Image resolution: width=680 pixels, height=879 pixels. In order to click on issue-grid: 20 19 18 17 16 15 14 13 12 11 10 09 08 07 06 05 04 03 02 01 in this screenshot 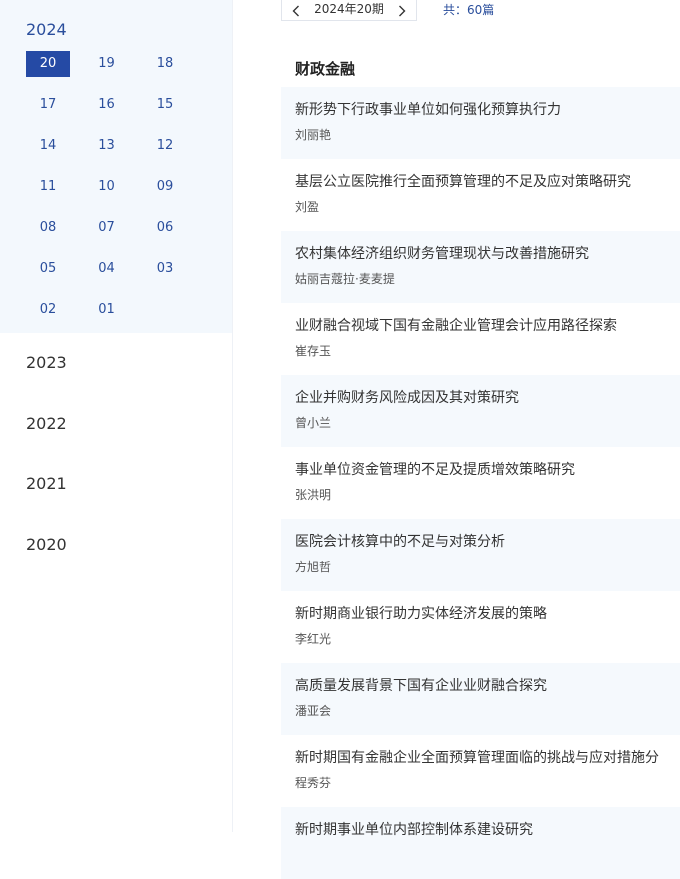, I will do `click(106, 187)`.